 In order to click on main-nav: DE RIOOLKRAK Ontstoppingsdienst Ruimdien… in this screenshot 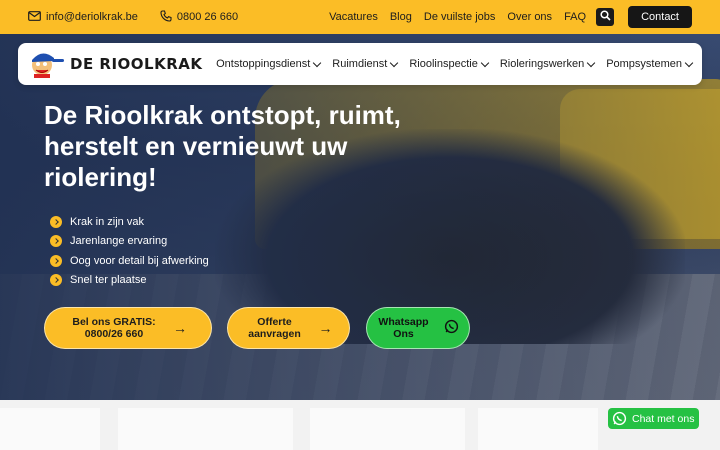, I will do `click(360, 64)`.